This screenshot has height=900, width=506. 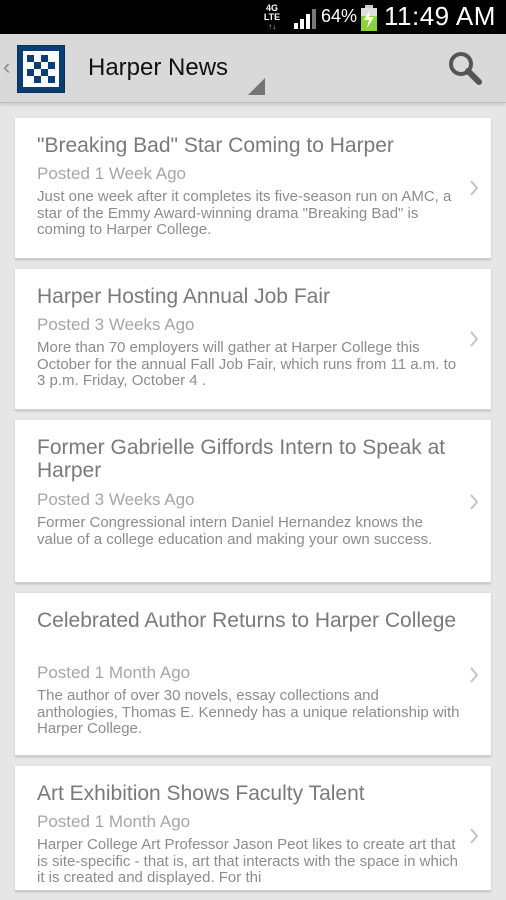 I want to click on action-bar: ‹ Harper News, so click(x=253, y=68).